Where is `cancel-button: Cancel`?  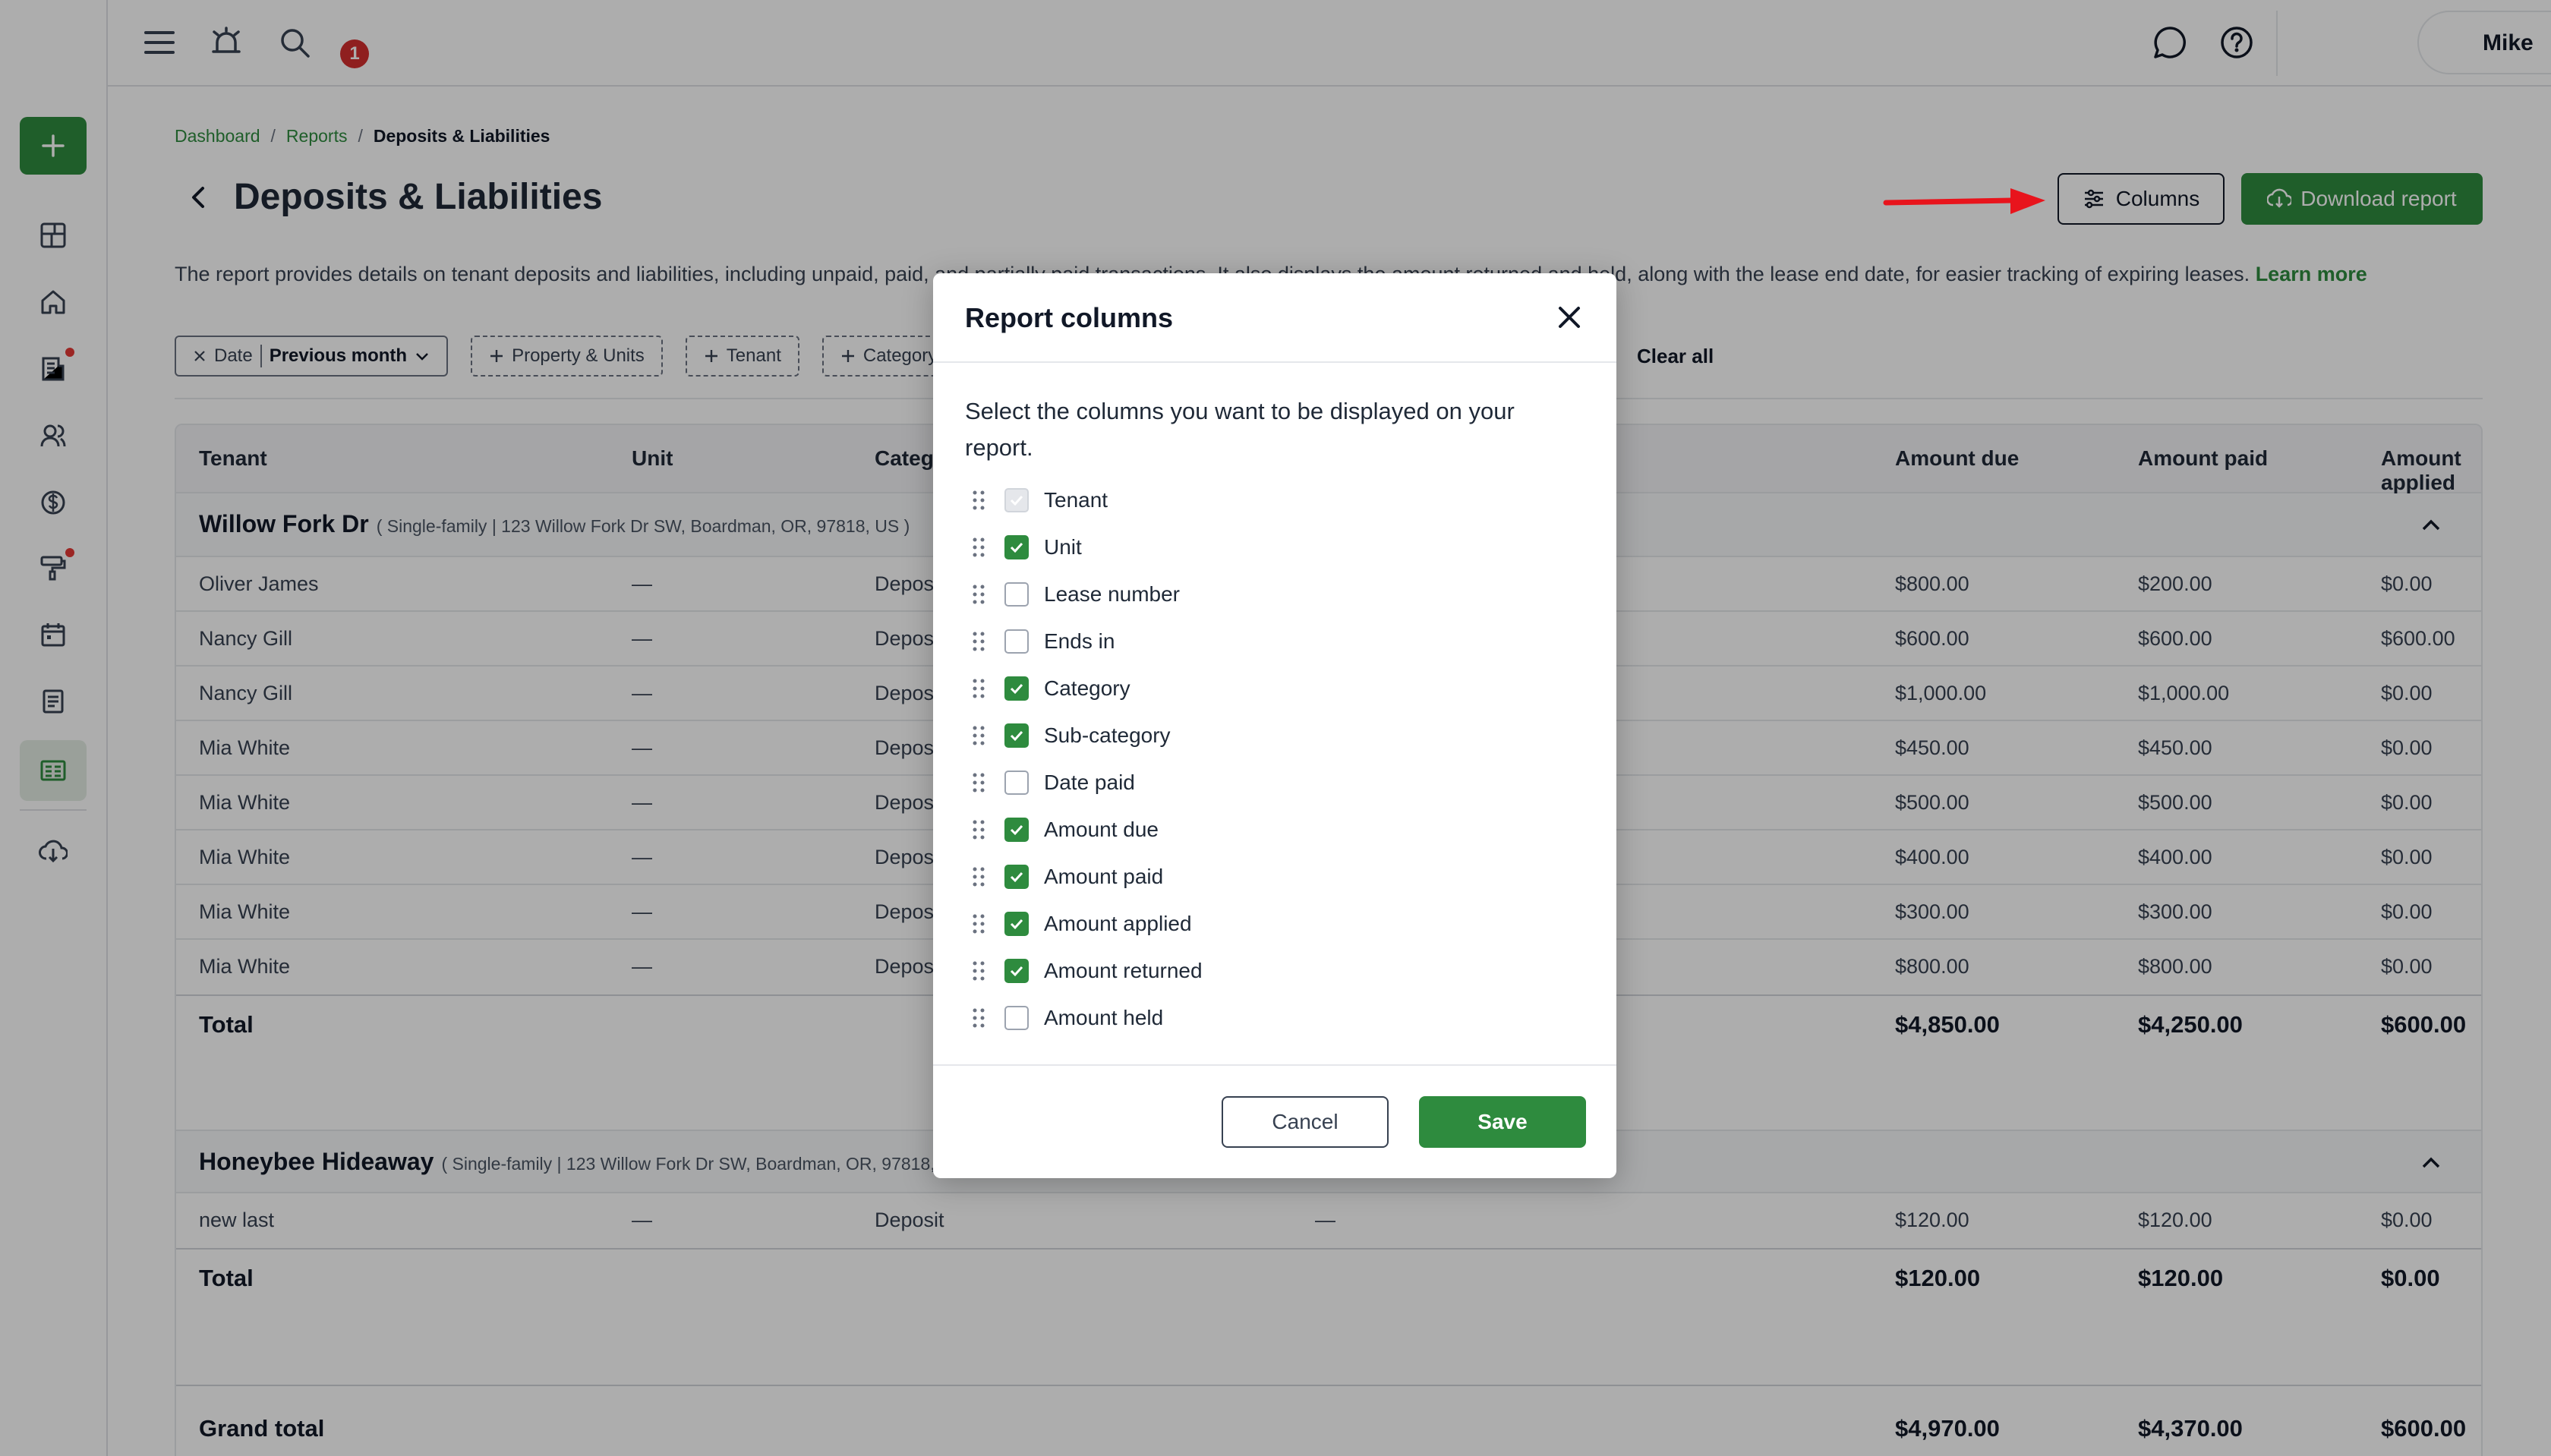
cancel-button: Cancel is located at coordinates (1305, 1122).